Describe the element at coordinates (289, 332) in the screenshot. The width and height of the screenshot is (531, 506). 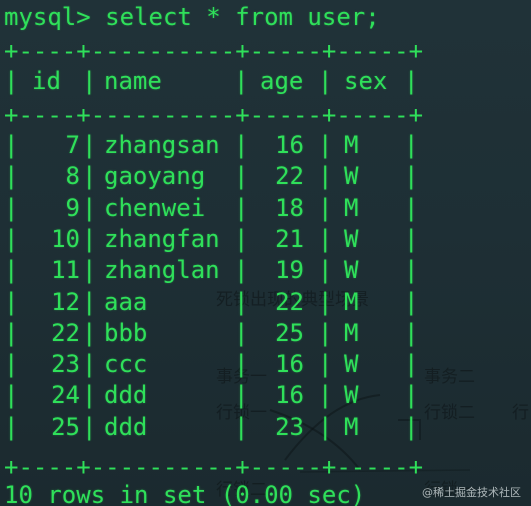
I see `cell-age: 25` at that location.